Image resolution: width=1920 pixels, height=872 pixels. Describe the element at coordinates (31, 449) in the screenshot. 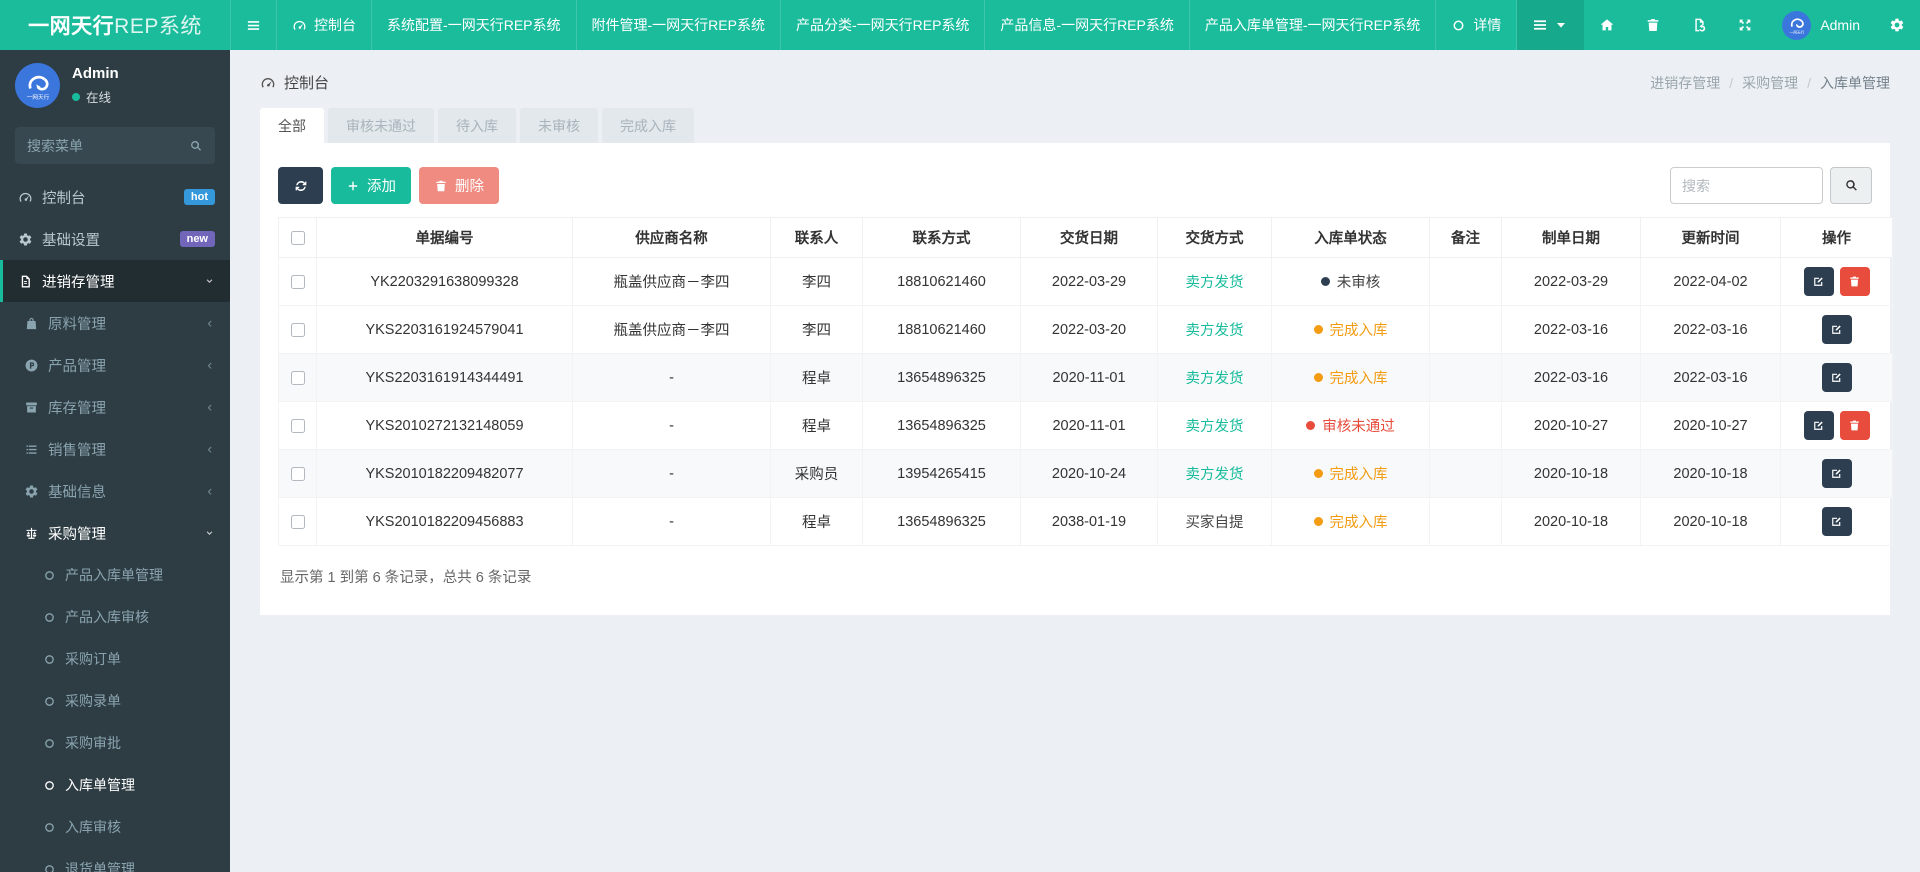

I see `list-icon` at that location.